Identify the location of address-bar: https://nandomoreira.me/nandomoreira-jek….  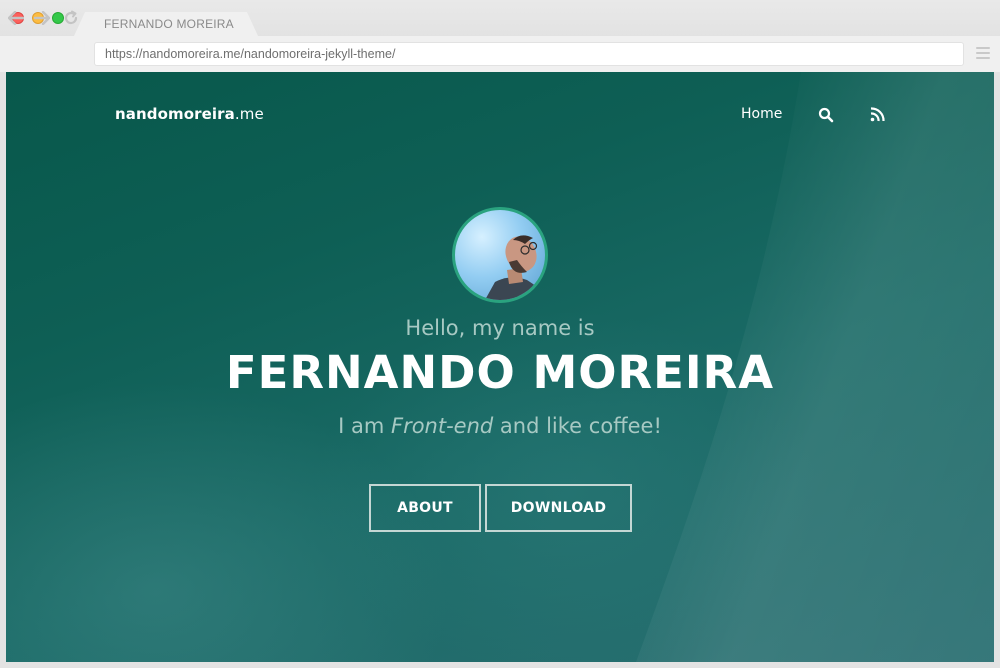
(529, 54).